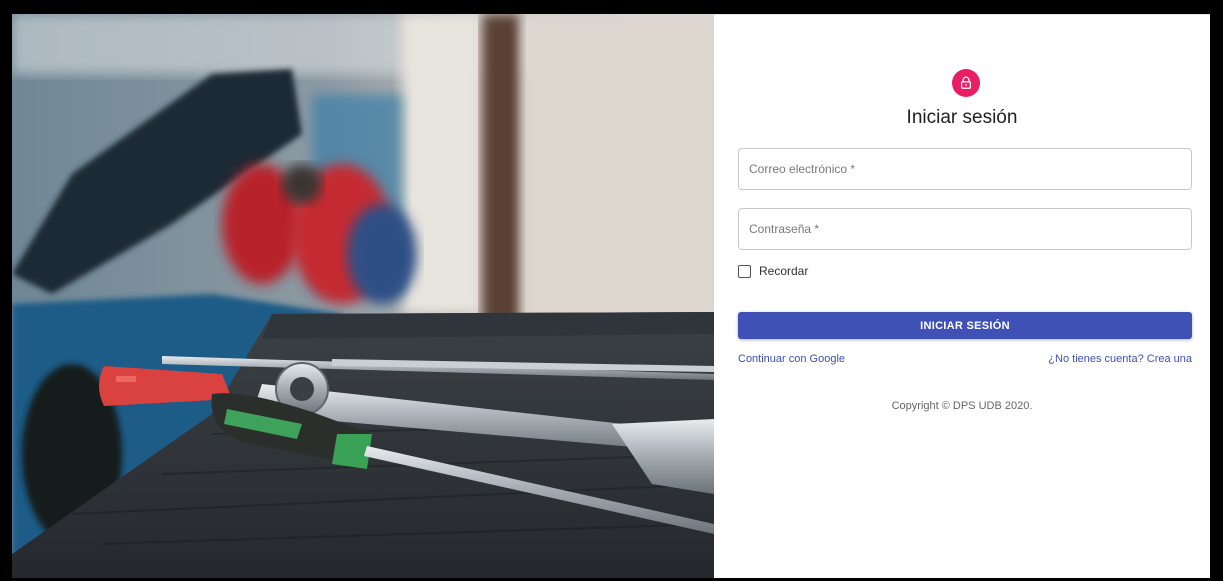 The image size is (1223, 581). Describe the element at coordinates (744, 271) in the screenshot. I see `checkbox-box` at that location.